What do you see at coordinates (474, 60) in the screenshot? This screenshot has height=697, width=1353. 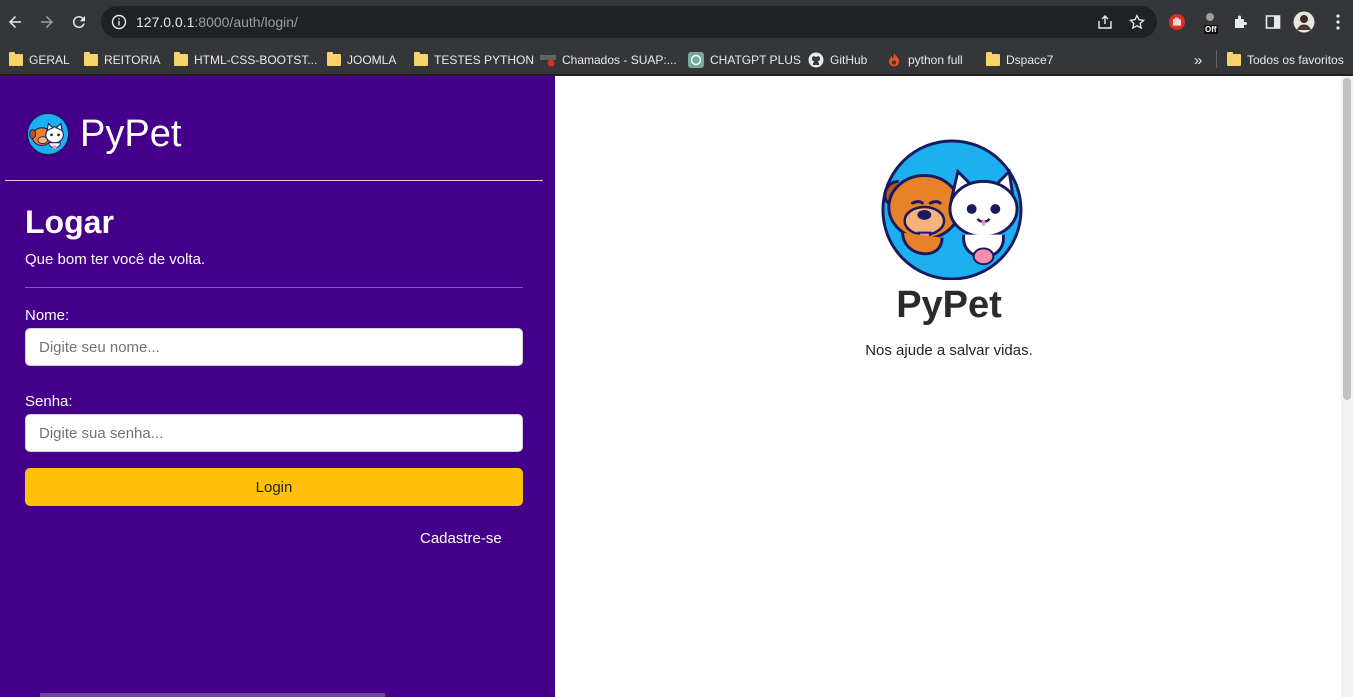 I see `bookmark-testes-python: TESTES PYTHON` at bounding box center [474, 60].